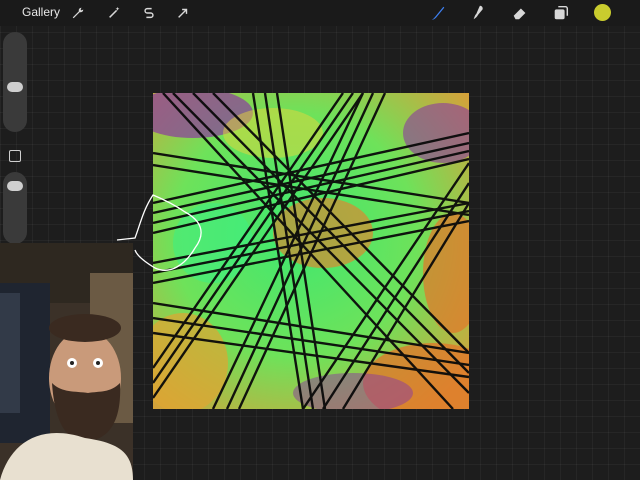 The height and width of the screenshot is (480, 640). I want to click on eraser-icon, so click(520, 13).